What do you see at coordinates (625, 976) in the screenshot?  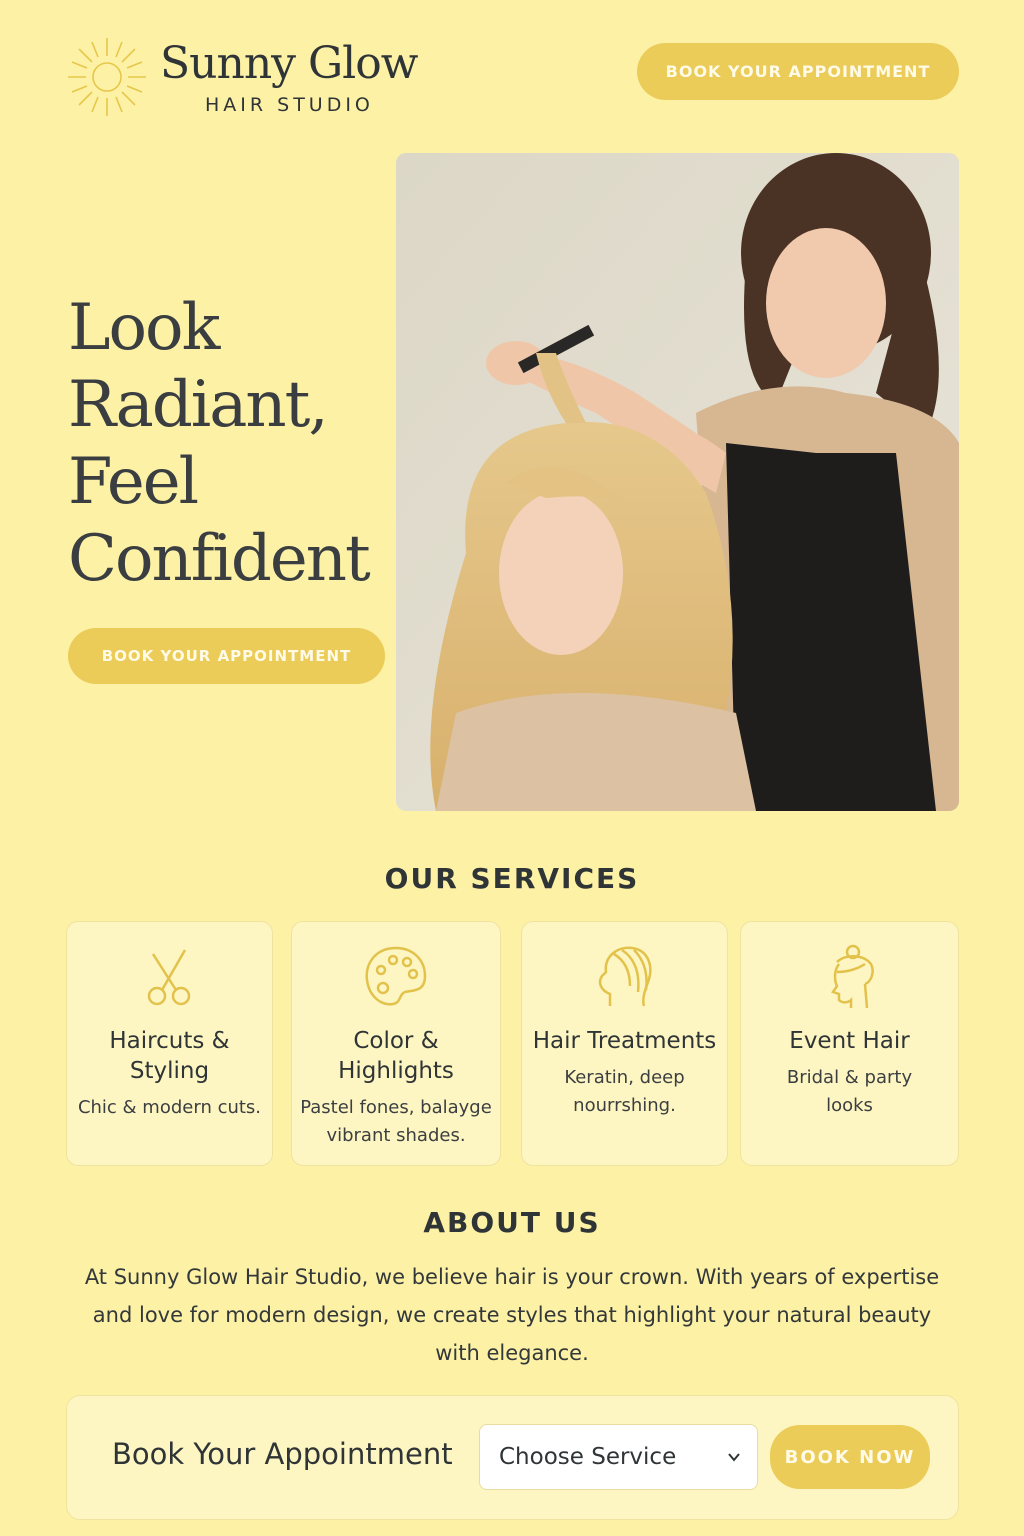 I see `hair-head-icon` at bounding box center [625, 976].